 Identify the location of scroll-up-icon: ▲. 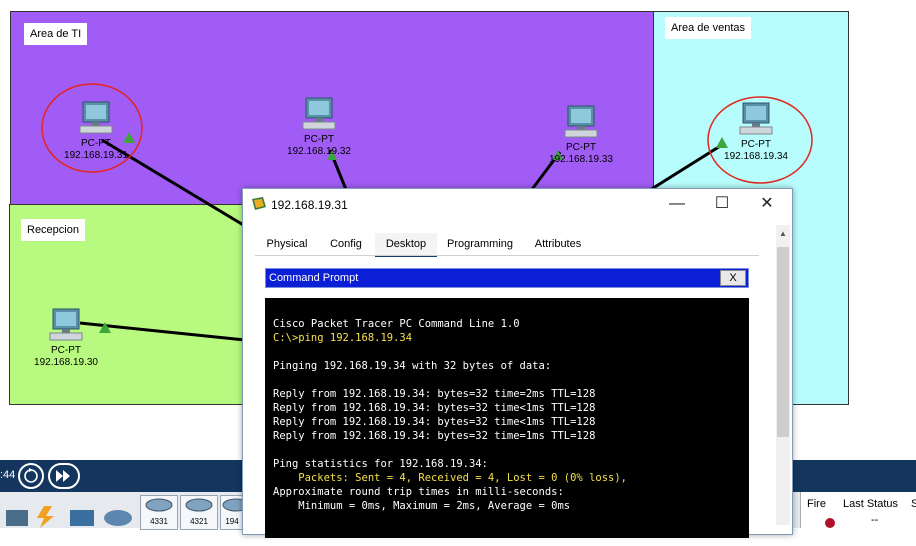
(783, 233).